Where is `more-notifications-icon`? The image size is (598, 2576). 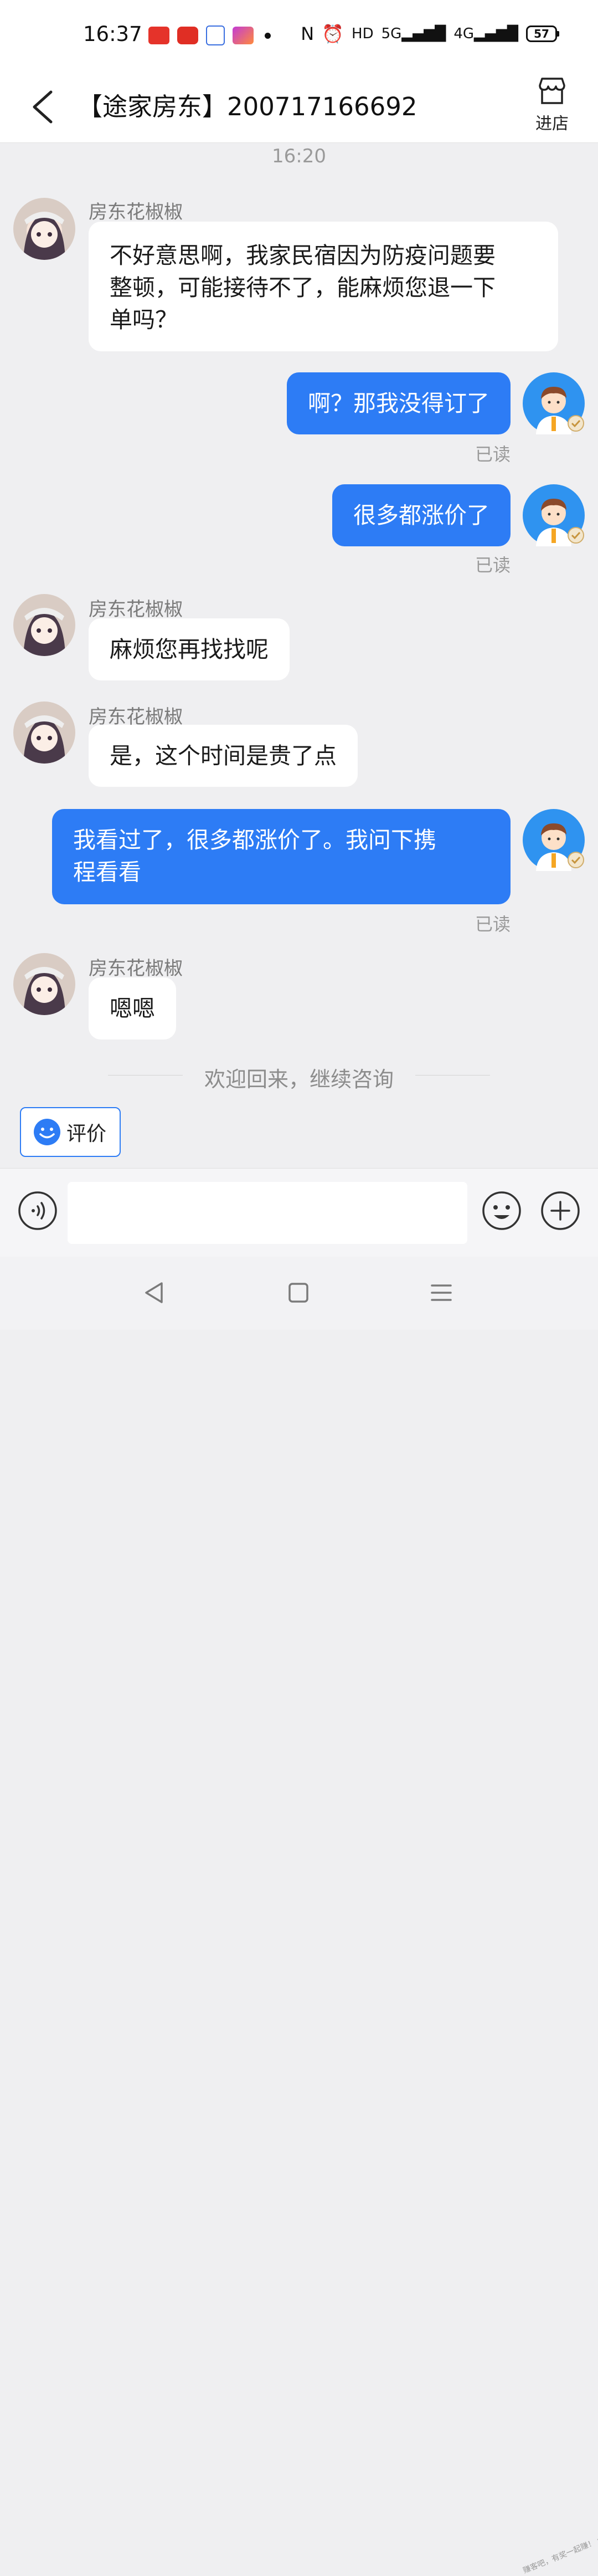 more-notifications-icon is located at coordinates (268, 35).